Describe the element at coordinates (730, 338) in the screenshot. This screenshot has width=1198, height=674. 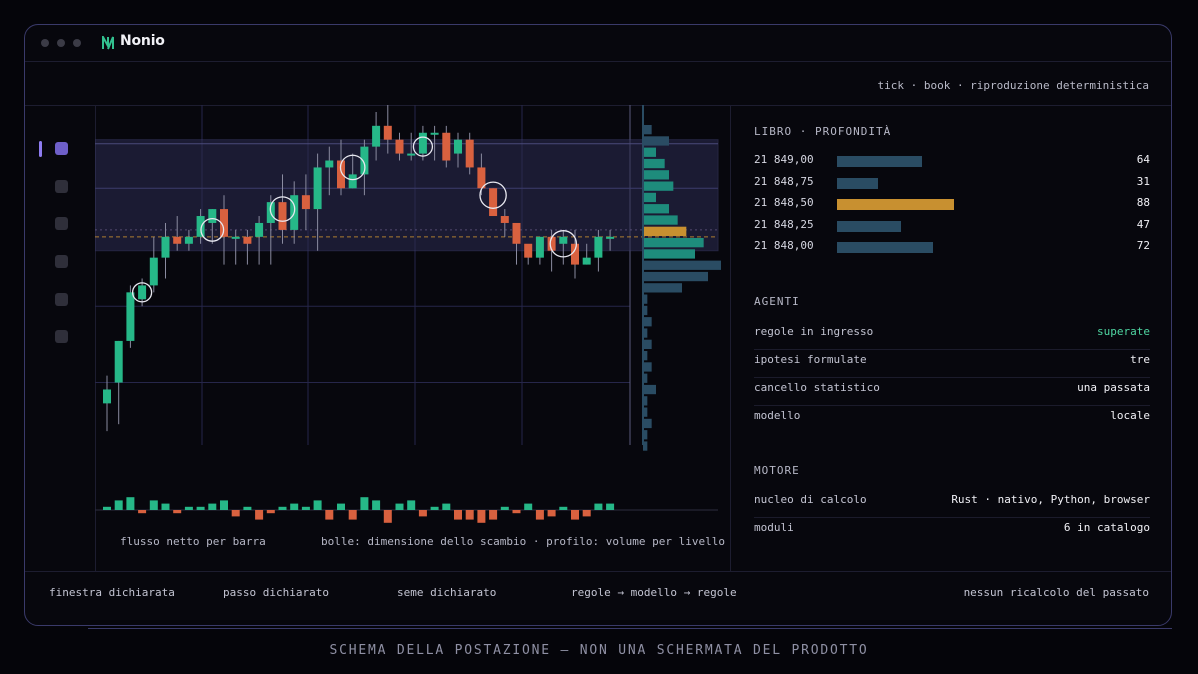
I see `panel-divider` at that location.